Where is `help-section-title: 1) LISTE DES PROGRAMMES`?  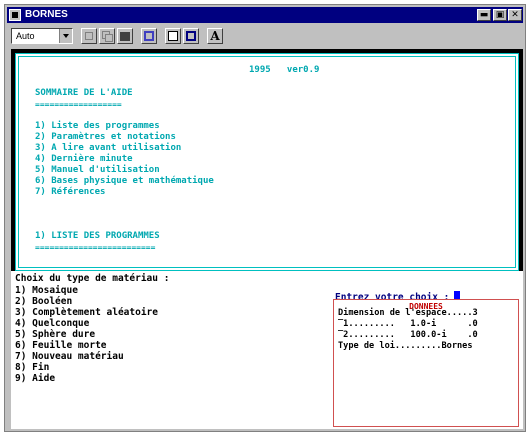 help-section-title: 1) LISTE DES PROGRAMMES is located at coordinates (97, 236).